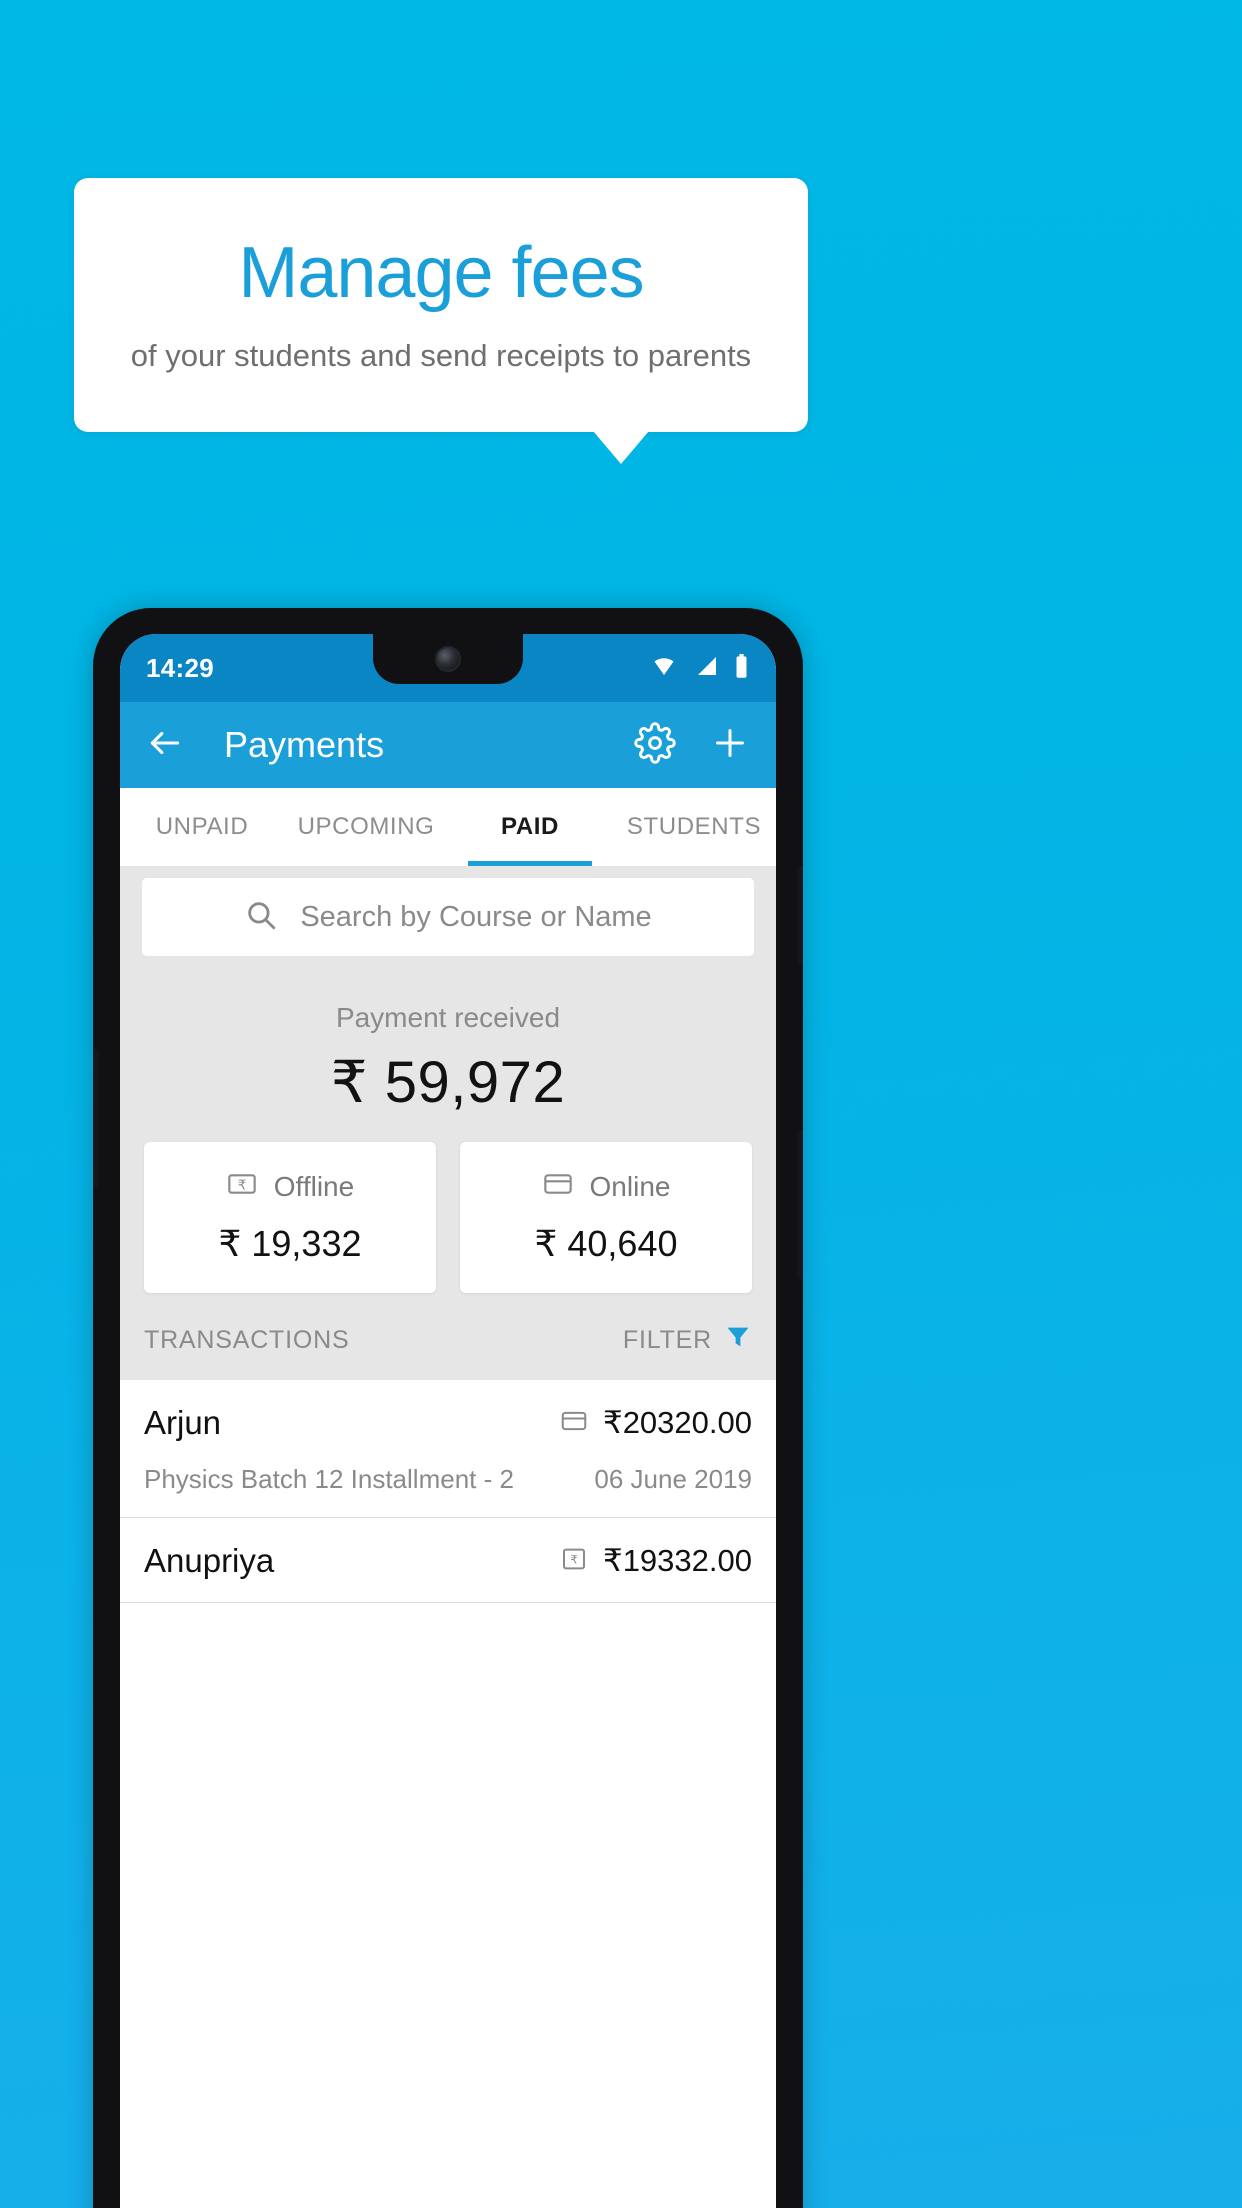 Image resolution: width=1242 pixels, height=2208 pixels. I want to click on search-input: Search by Course or Name, so click(448, 917).